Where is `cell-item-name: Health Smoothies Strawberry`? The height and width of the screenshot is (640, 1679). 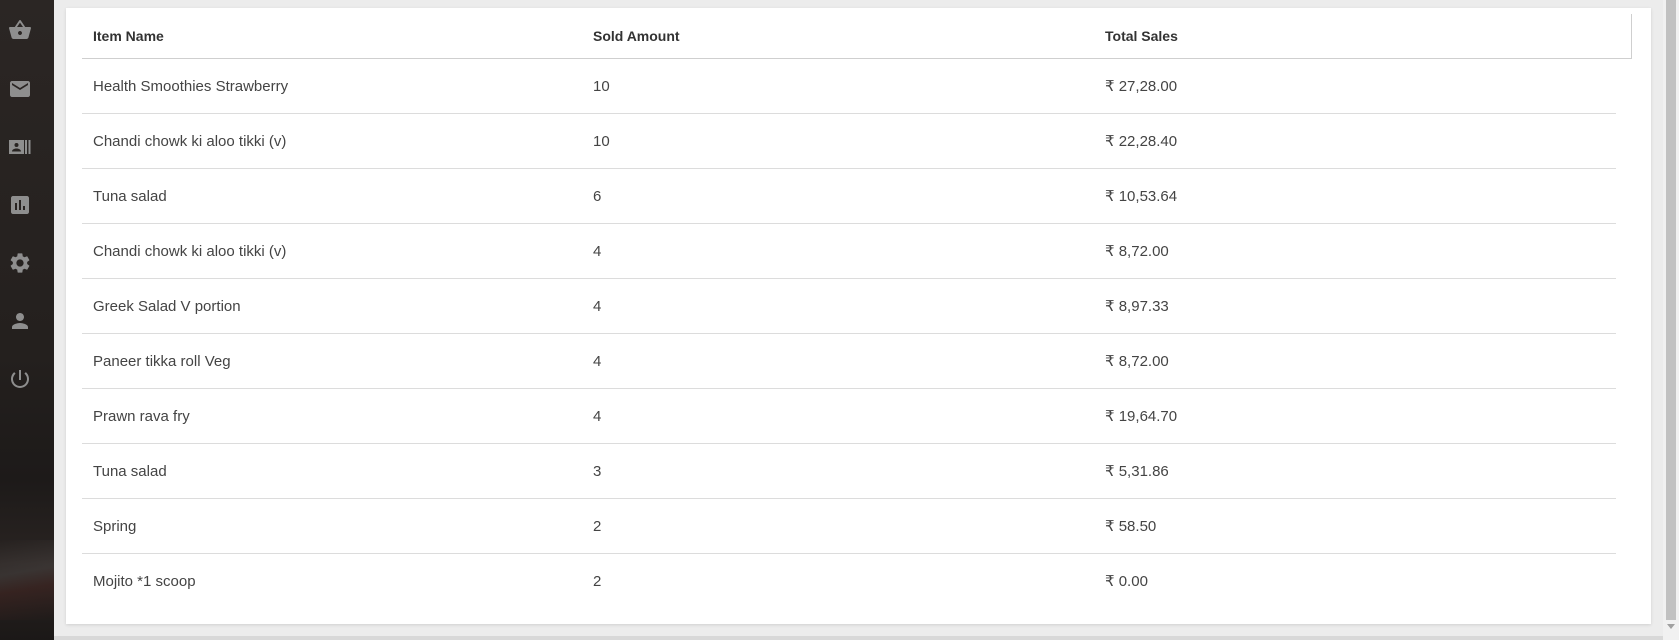
cell-item-name: Health Smoothies Strawberry is located at coordinates (191, 86).